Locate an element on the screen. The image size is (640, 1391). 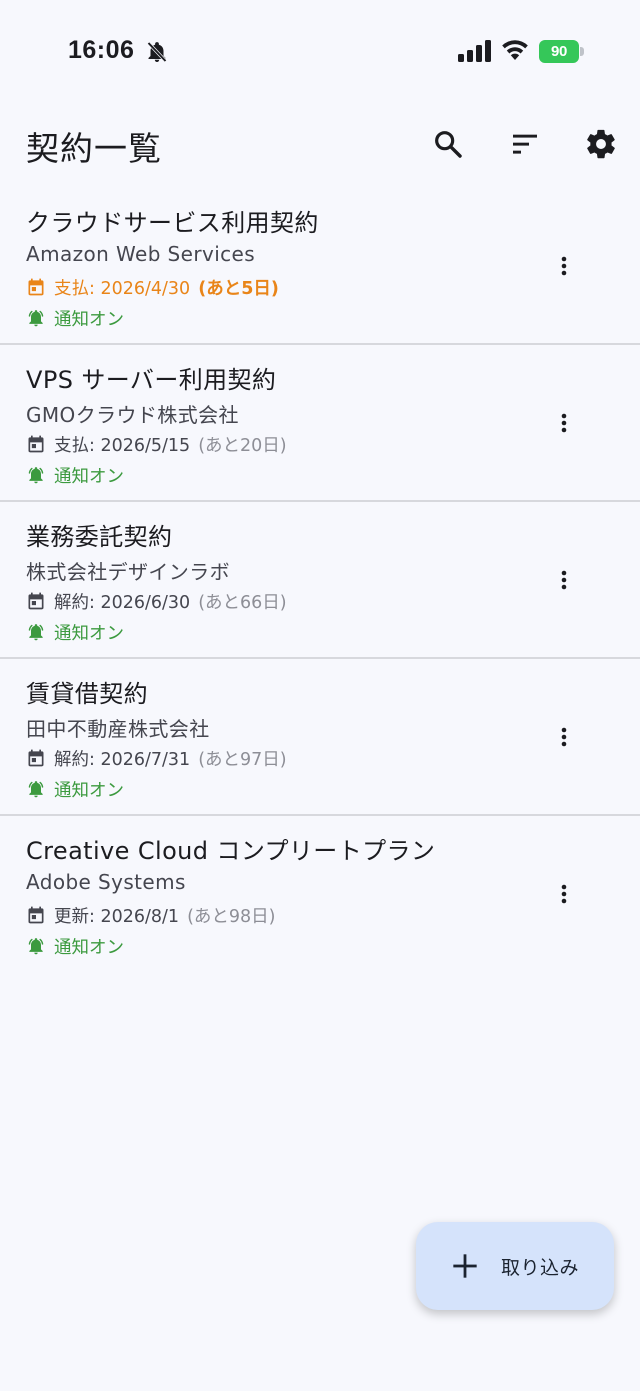
contract-title: クラウドサービス利用契約 is located at coordinates (172, 223).